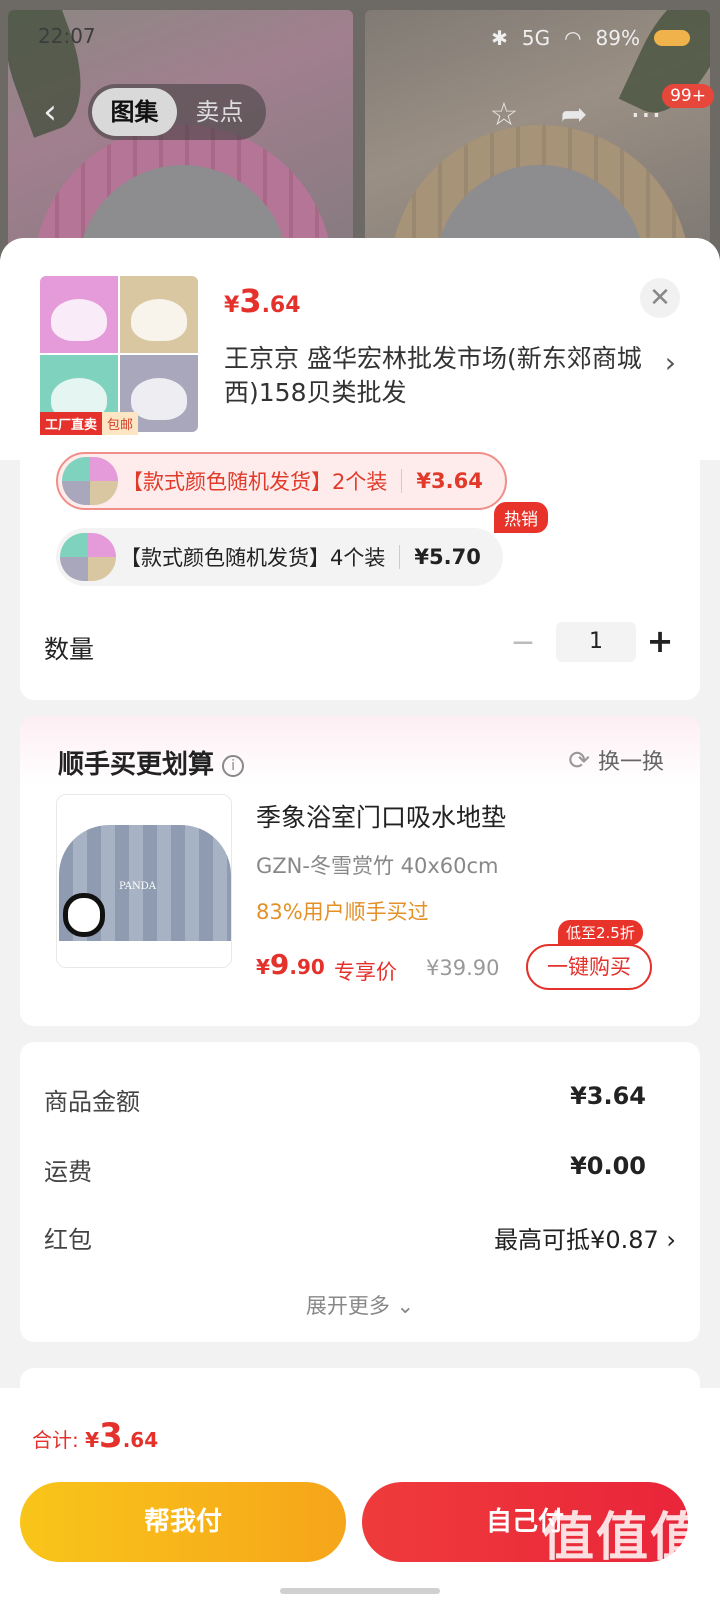 The height and width of the screenshot is (1600, 720). Describe the element at coordinates (523, 644) in the screenshot. I see `quantity-minus-button: −` at that location.